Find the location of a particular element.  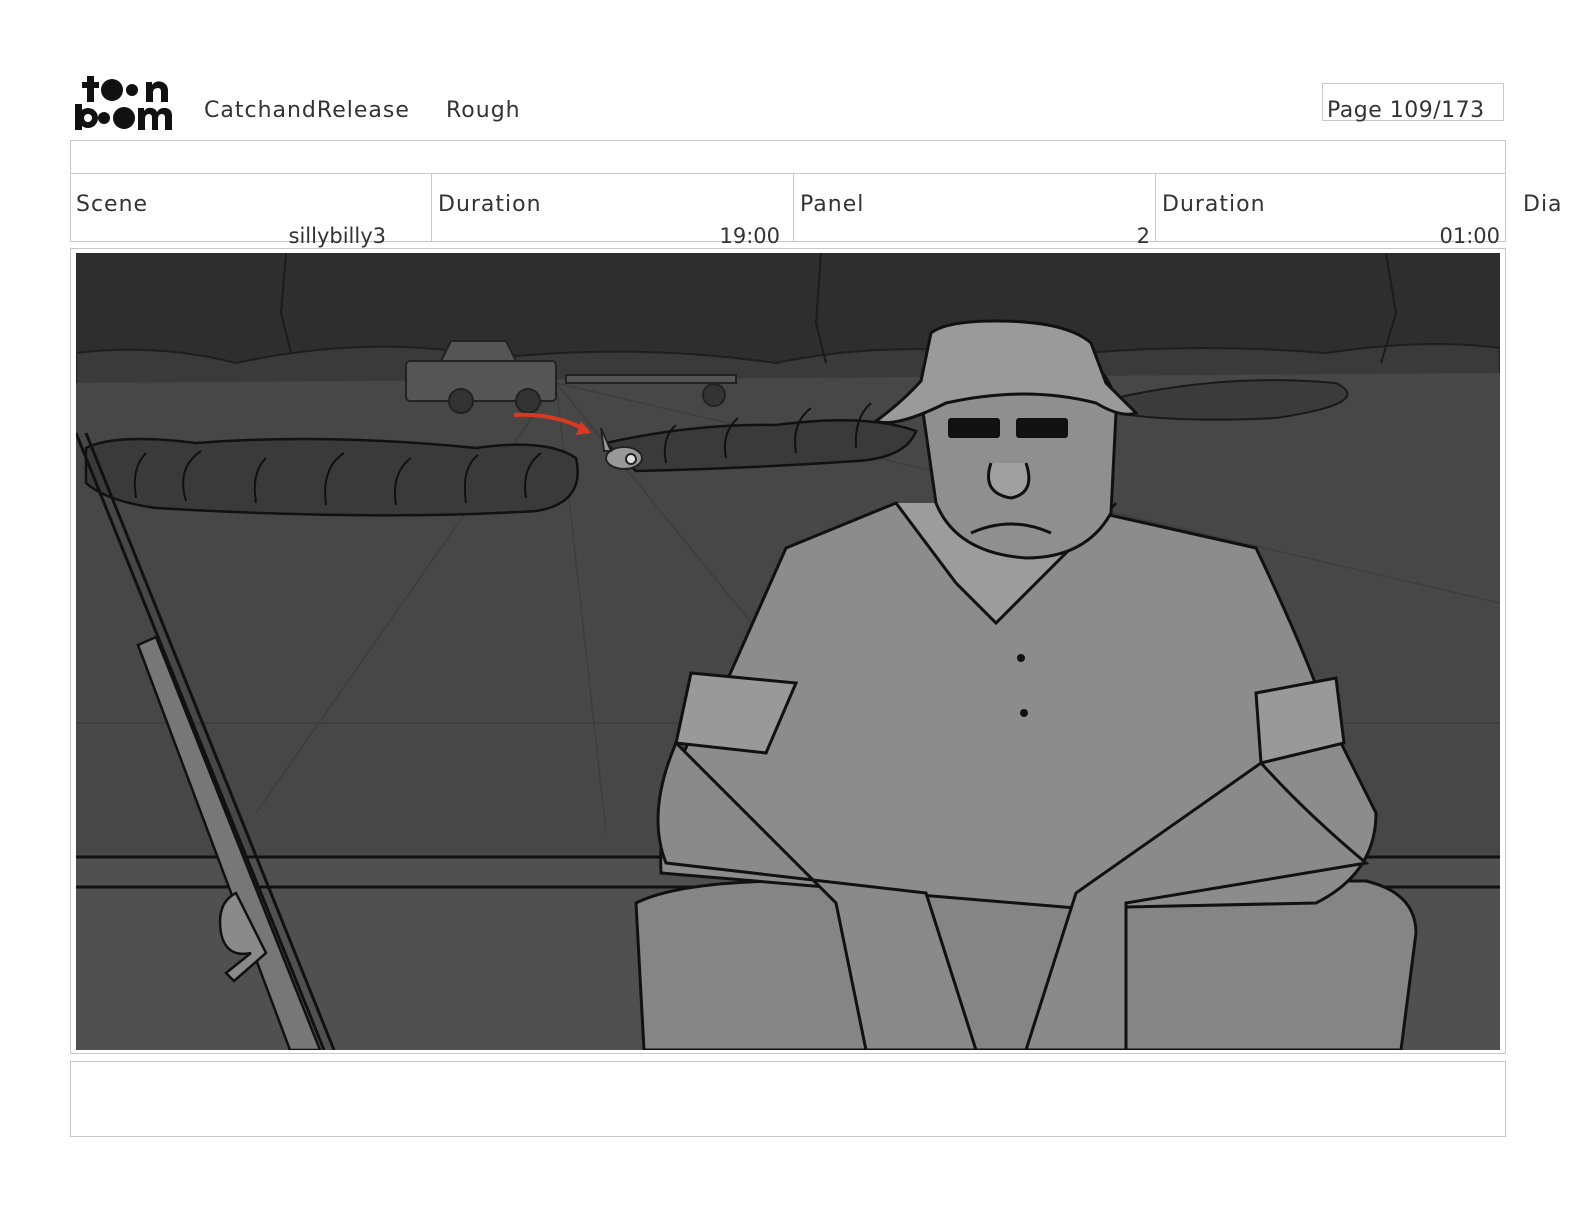

panel-duration-value: 01:00 is located at coordinates (1469, 236).